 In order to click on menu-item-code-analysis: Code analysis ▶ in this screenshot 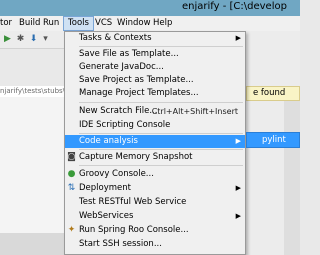, I will do `click(155, 141)`.